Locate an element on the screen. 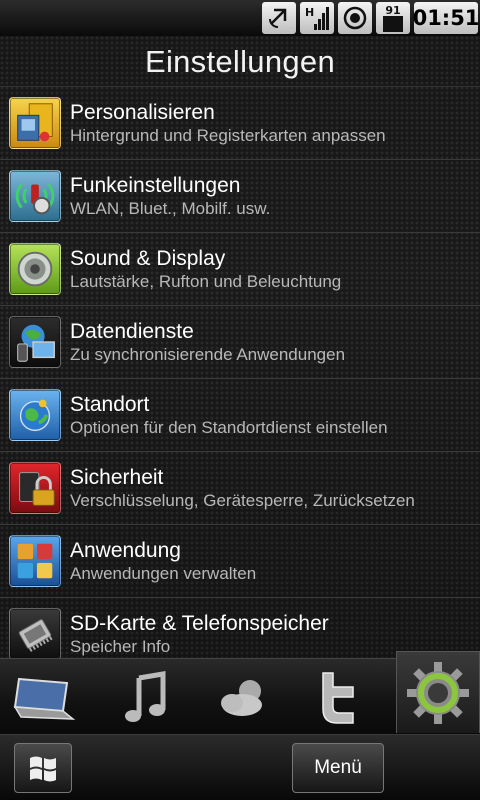 This screenshot has height=800, width=480. tab-settings is located at coordinates (438, 692).